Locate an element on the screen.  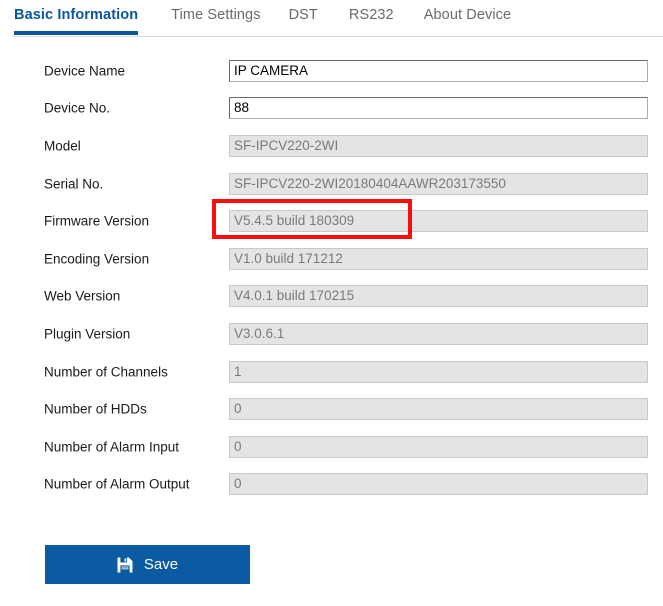
field-device-no: 88 is located at coordinates (438, 108).